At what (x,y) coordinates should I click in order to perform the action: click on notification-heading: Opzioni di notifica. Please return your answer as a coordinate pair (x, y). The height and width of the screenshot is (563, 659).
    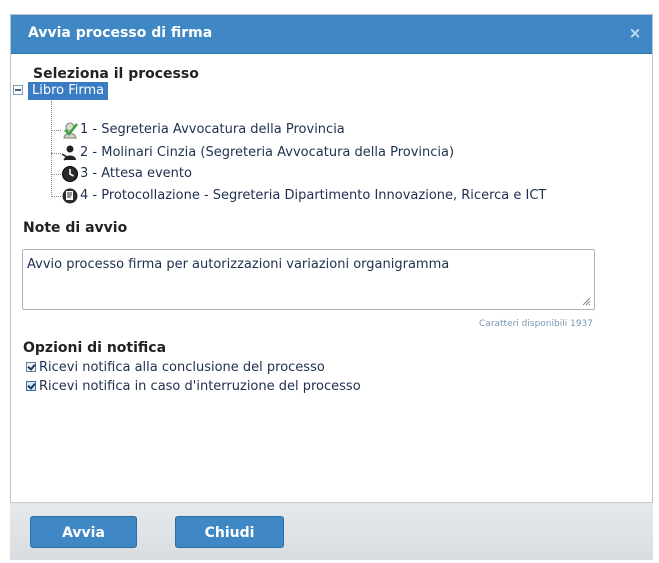
    Looking at the image, I should click on (95, 348).